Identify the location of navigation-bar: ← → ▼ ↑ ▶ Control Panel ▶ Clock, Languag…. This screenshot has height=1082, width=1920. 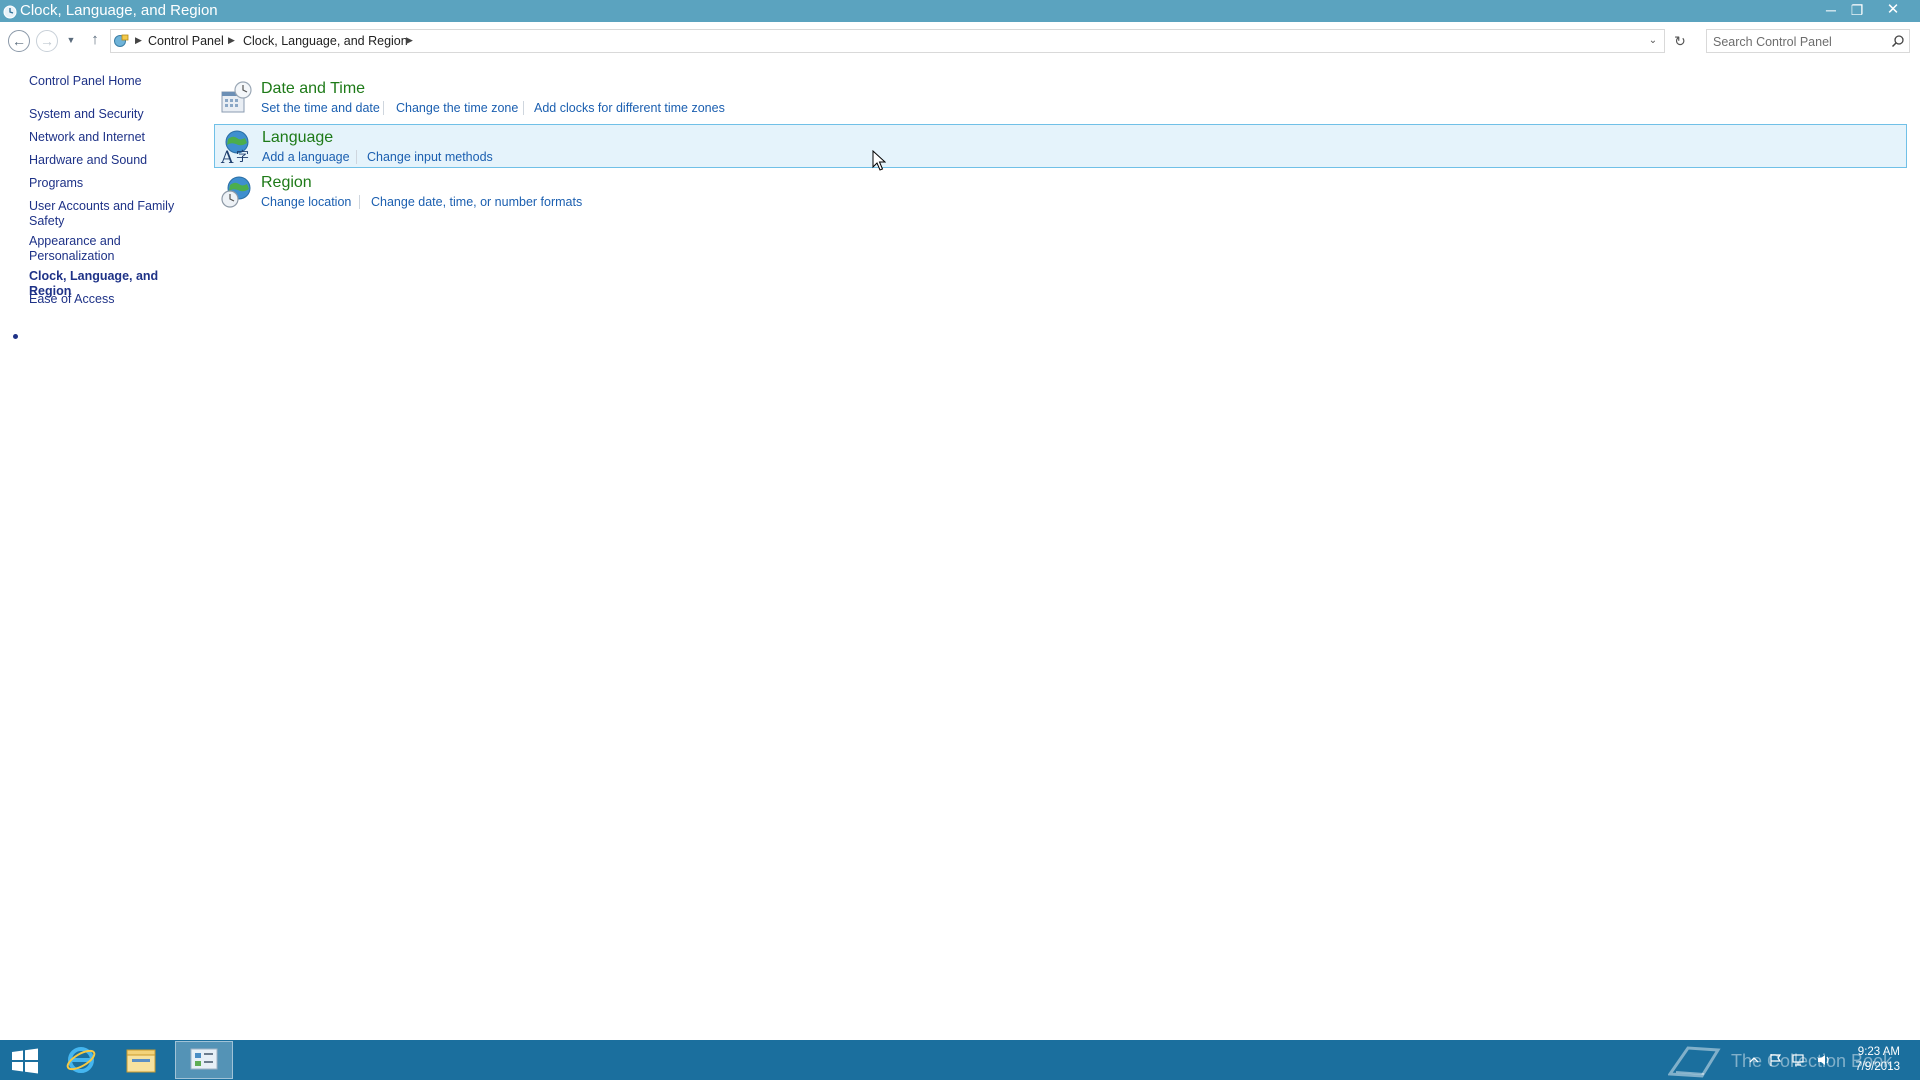
(960, 40).